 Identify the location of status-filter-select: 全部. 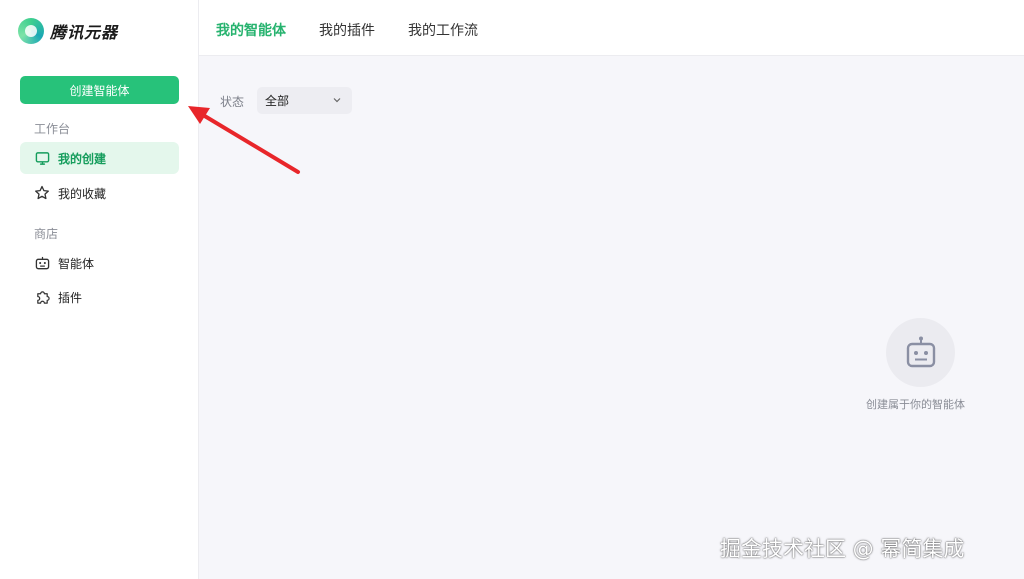
(304, 100).